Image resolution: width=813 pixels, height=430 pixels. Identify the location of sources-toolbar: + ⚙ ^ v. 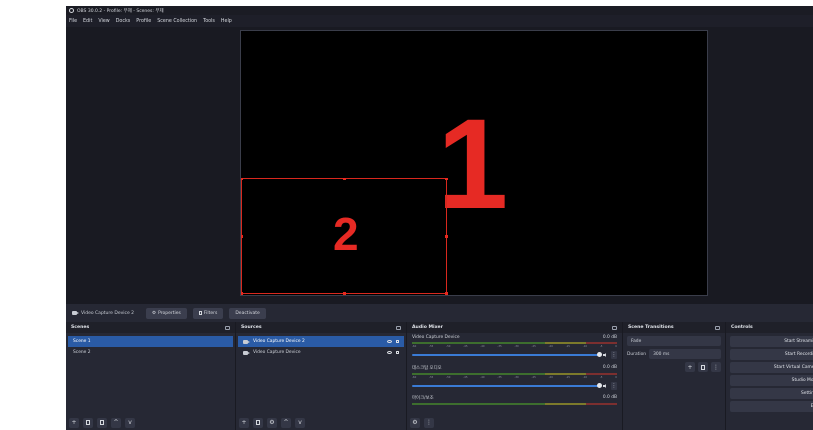
(272, 422).